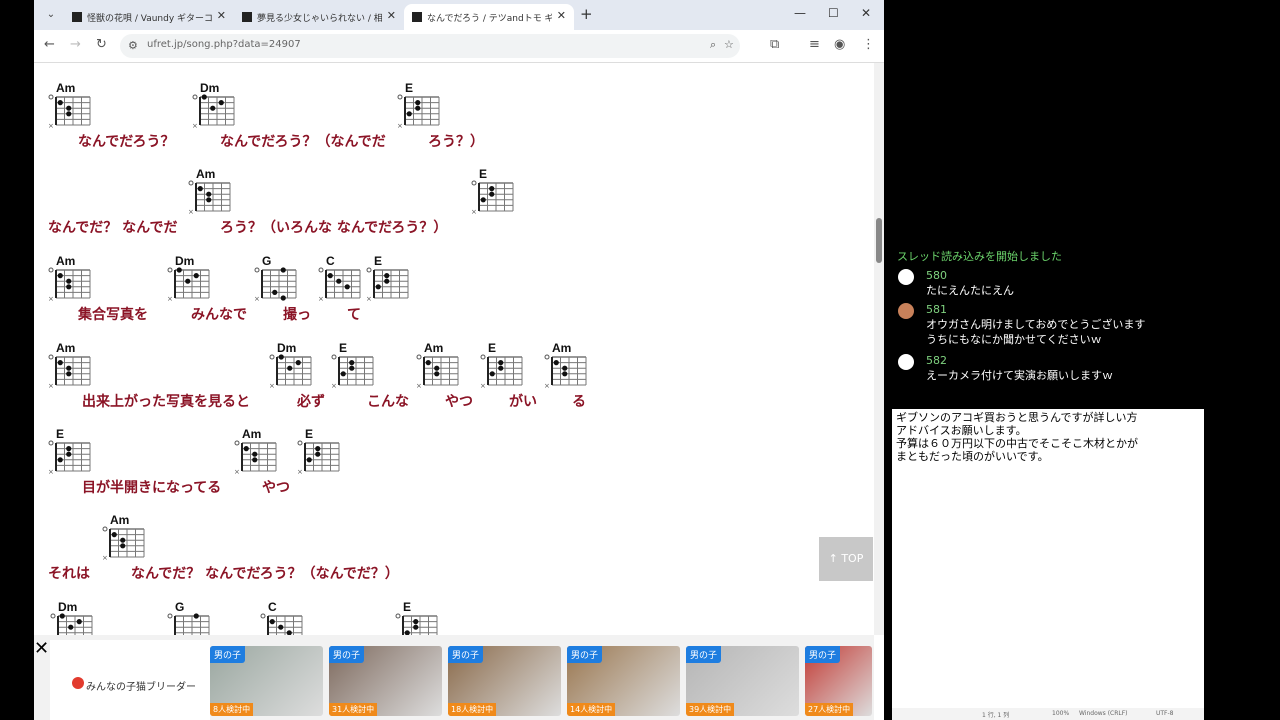  I want to click on site-info-icon: ⚙, so click(133, 45).